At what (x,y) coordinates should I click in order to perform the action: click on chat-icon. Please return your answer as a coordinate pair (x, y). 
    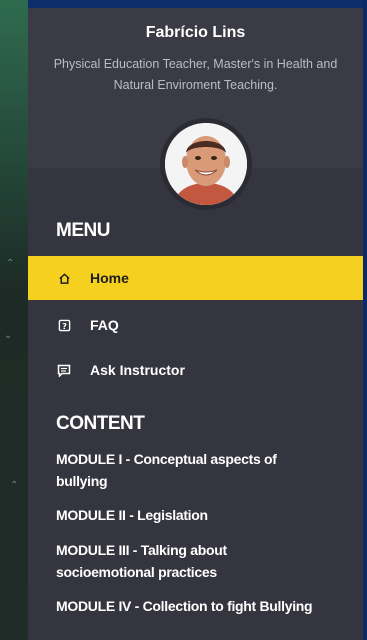
    Looking at the image, I should click on (64, 370).